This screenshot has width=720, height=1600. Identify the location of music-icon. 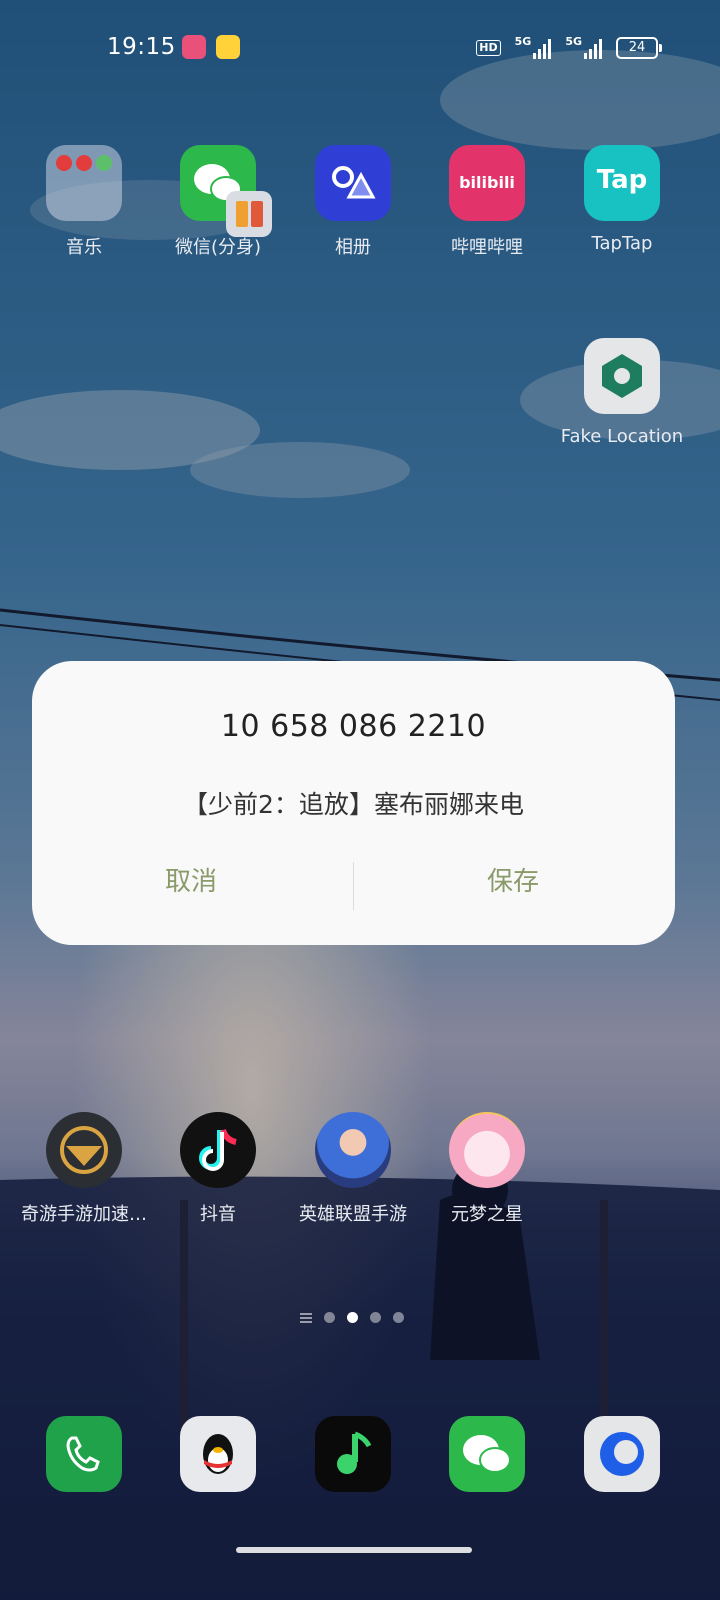
(353, 1454).